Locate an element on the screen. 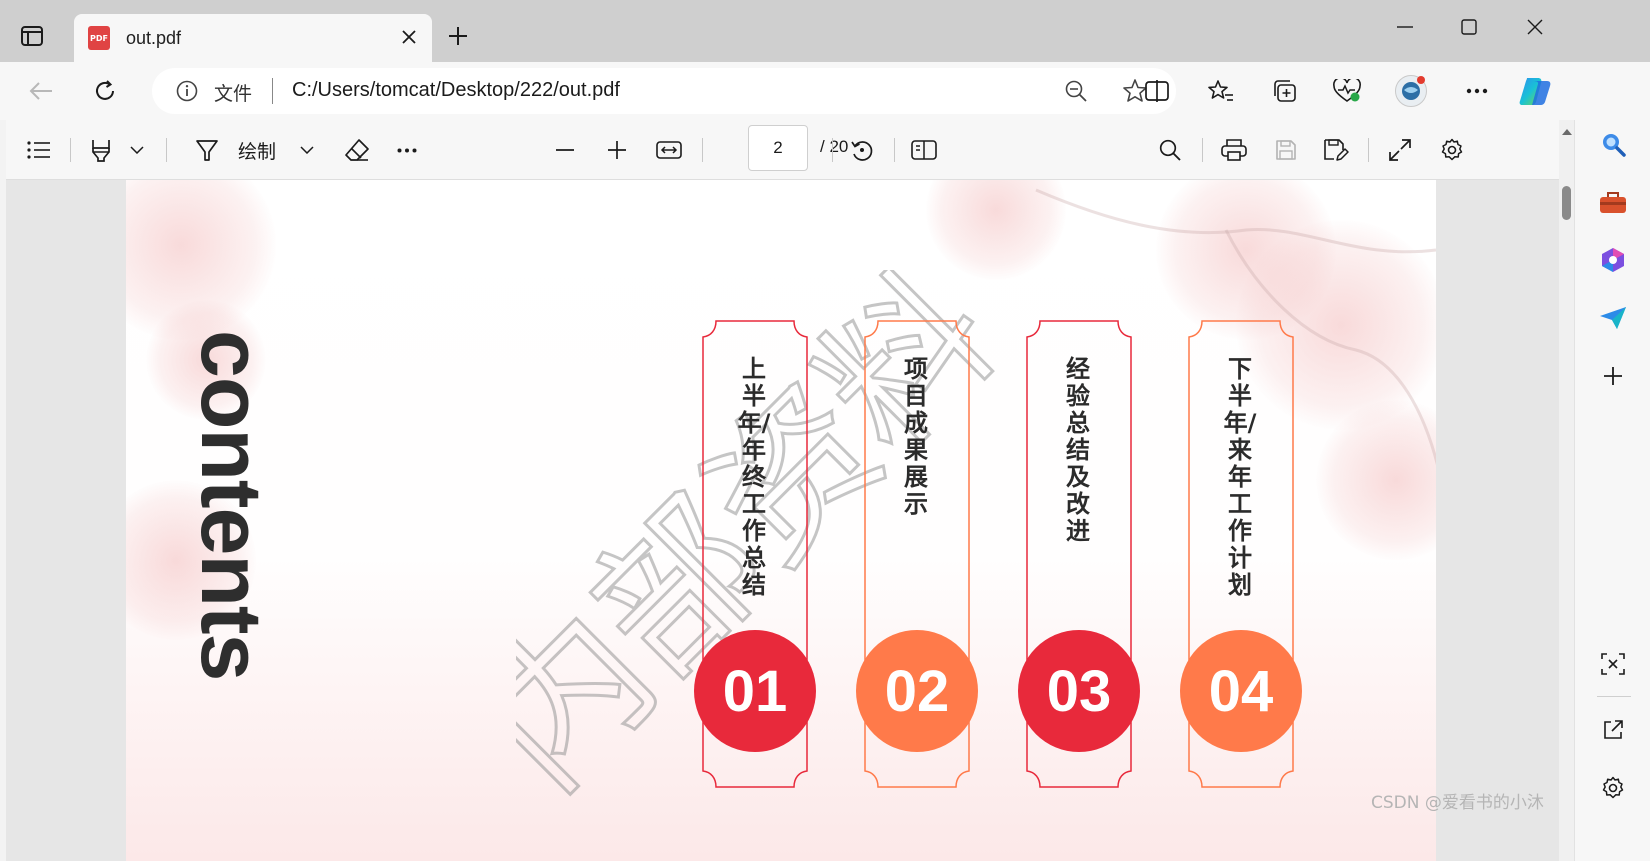 The width and height of the screenshot is (1650, 861). section-title: 项目成果展示 is located at coordinates (916, 436).